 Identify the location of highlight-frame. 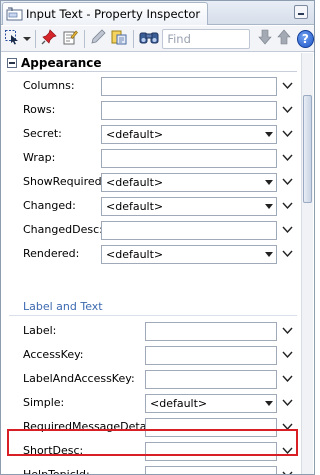
(152, 442).